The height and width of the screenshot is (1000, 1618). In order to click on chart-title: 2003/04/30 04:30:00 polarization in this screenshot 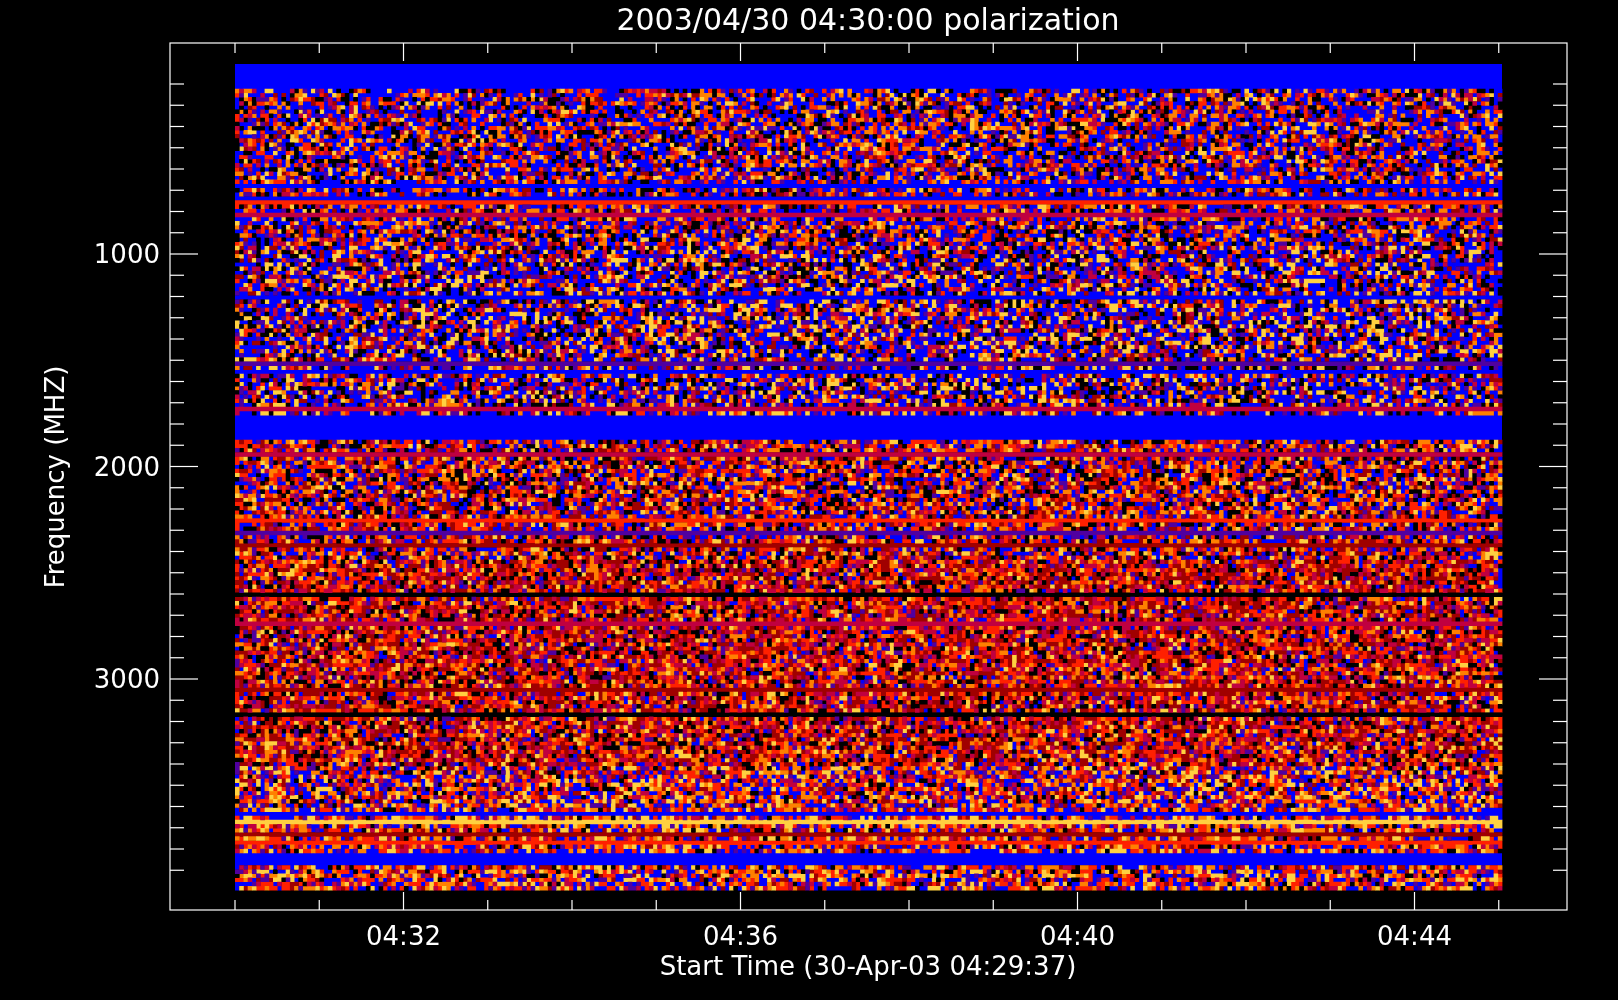, I will do `click(868, 19)`.